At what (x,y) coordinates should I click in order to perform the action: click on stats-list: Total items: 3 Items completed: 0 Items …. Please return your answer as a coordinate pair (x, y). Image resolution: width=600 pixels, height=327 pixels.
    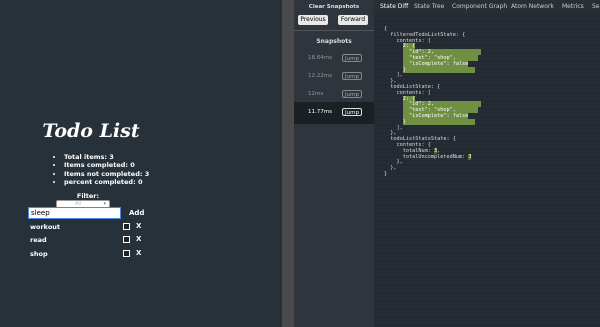
    Looking at the image, I should click on (100, 169).